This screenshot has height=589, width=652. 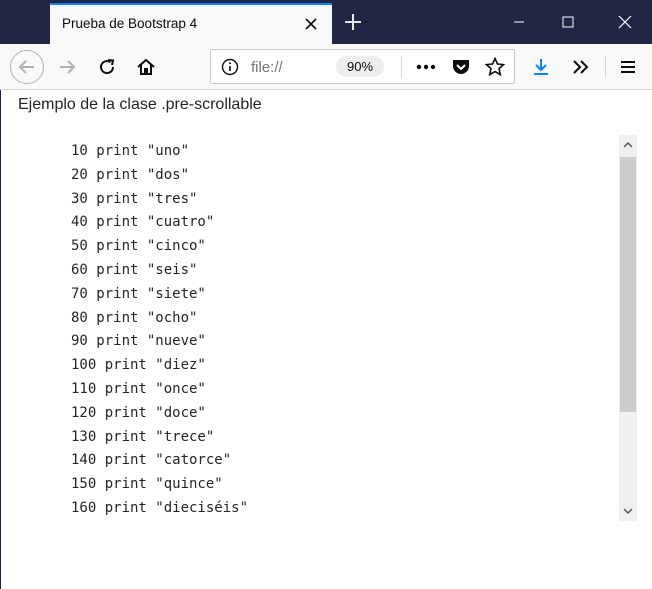 I want to click on info-icon, so click(x=230, y=69).